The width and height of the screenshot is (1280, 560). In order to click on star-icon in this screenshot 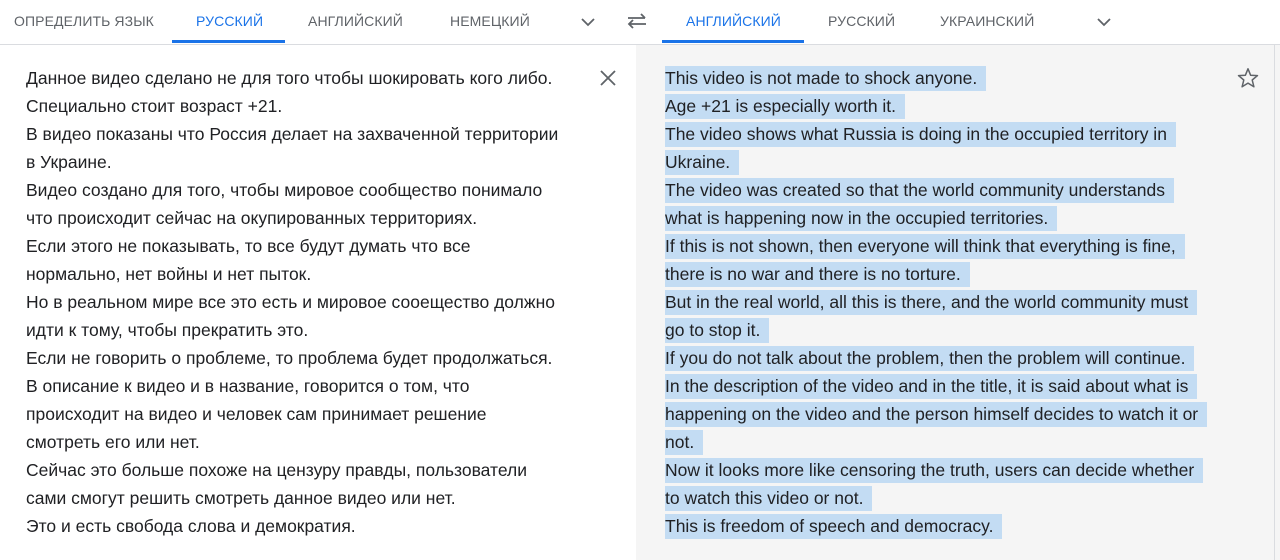, I will do `click(1248, 78)`.